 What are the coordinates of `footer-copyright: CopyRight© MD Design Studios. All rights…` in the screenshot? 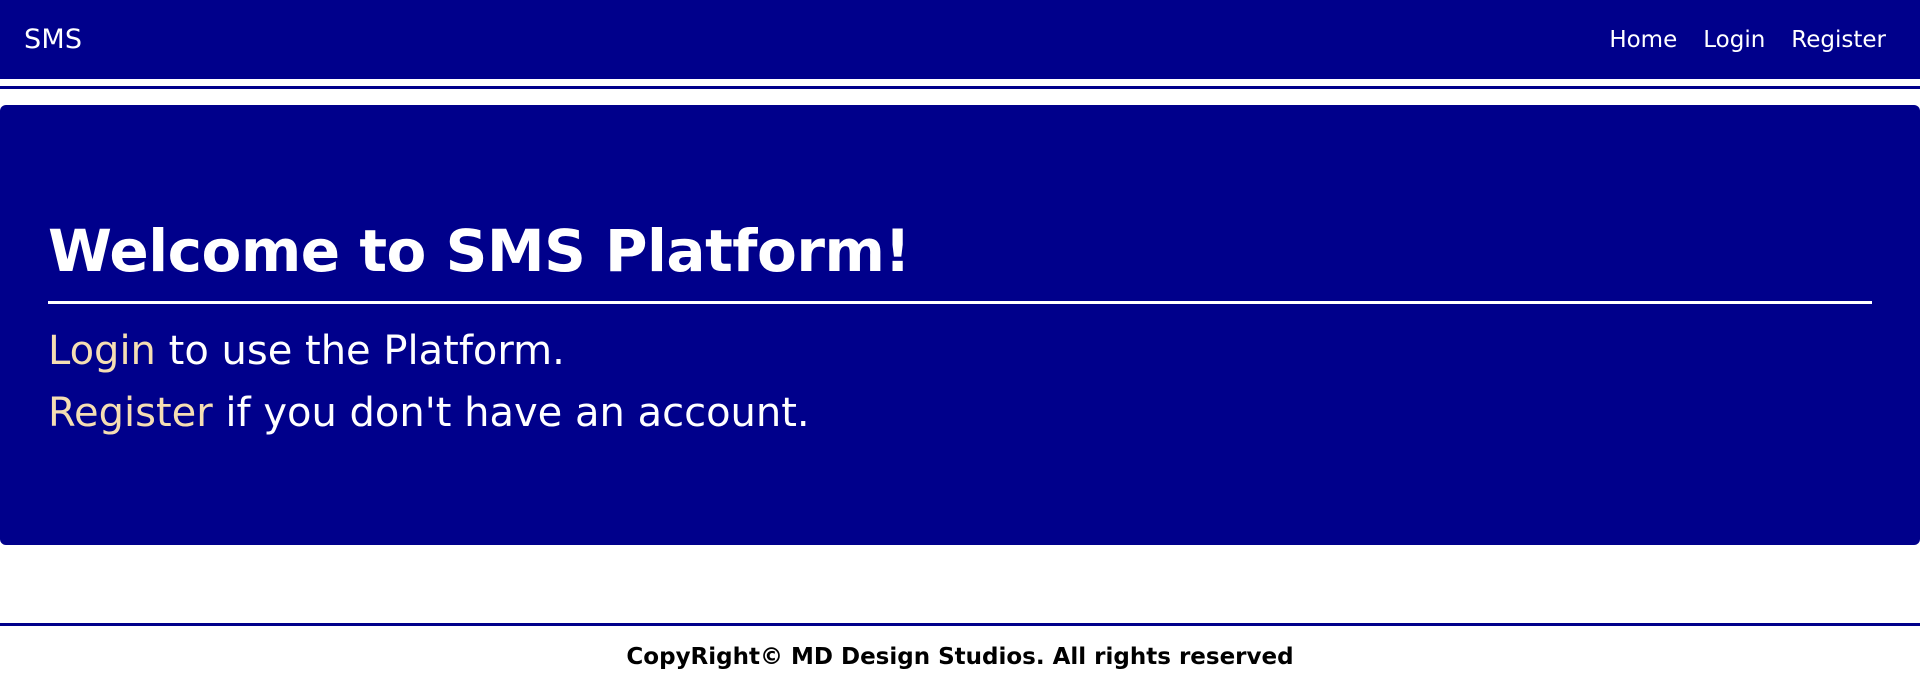 It's located at (960, 657).